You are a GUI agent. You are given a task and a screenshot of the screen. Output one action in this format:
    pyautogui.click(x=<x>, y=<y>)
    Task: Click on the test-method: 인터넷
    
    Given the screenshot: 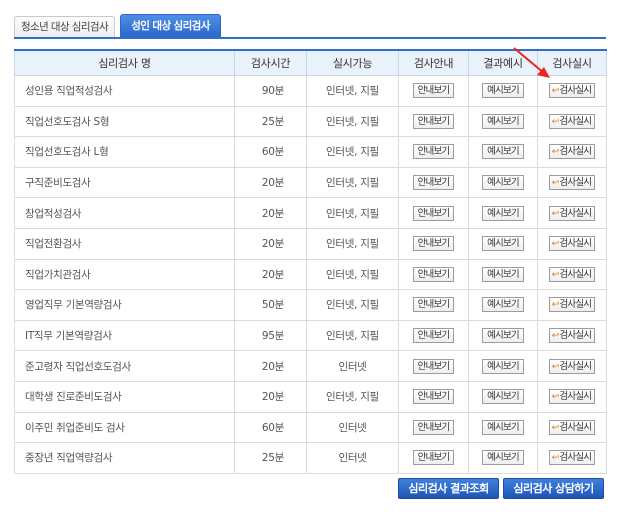 What is the action you would take?
    pyautogui.click(x=352, y=427)
    